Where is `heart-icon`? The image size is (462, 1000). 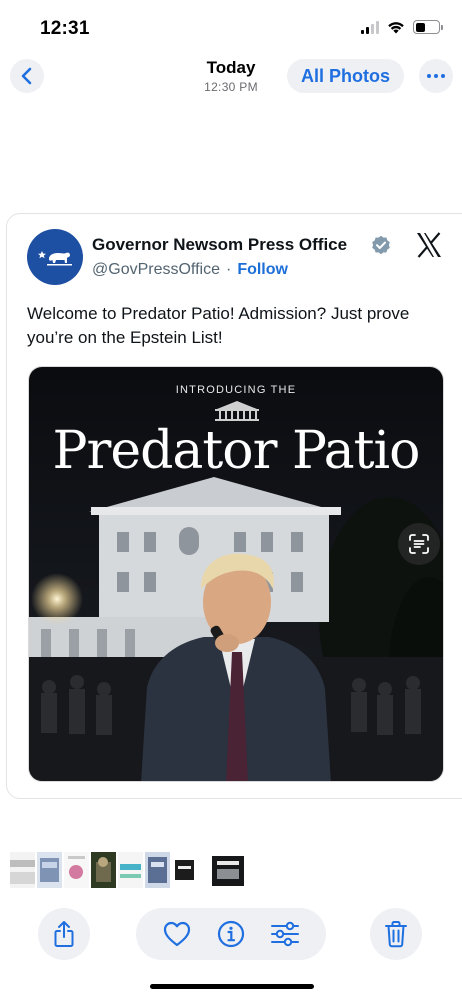 heart-icon is located at coordinates (177, 934).